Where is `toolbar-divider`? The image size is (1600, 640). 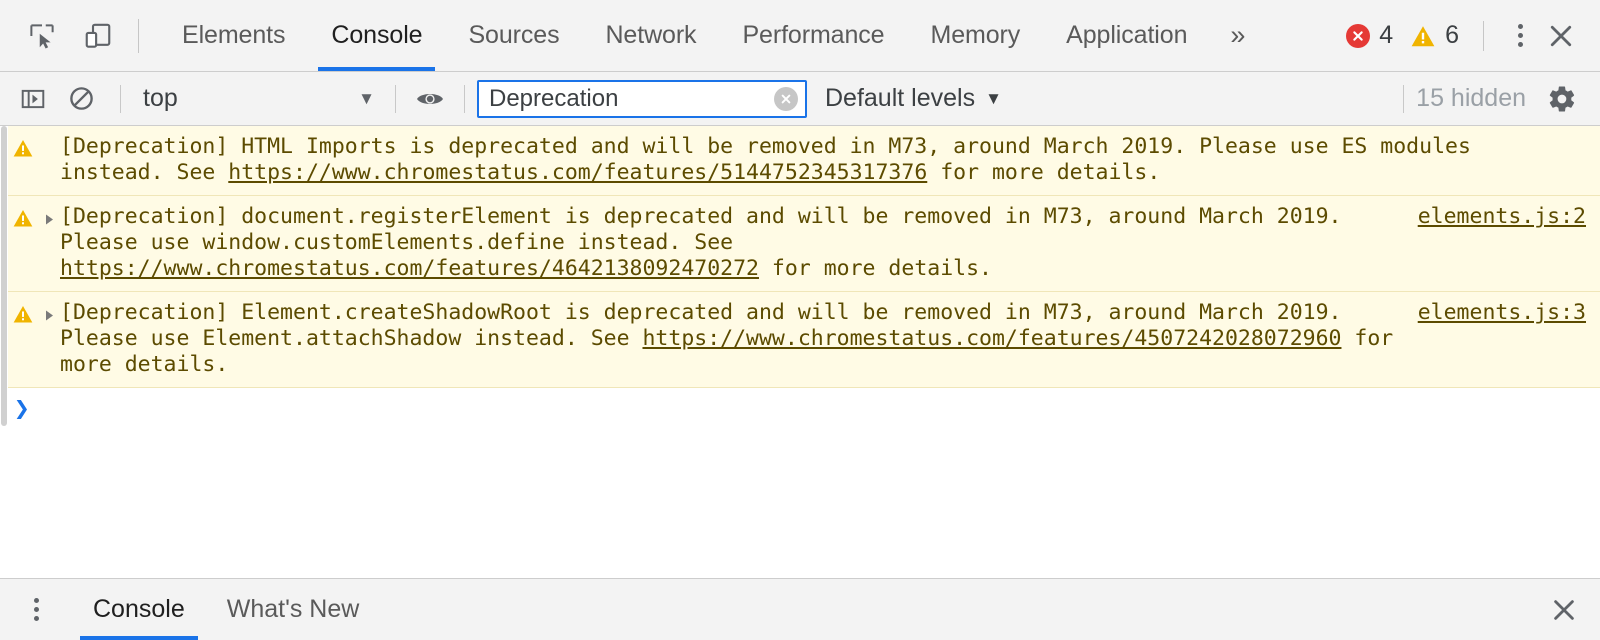
toolbar-divider is located at coordinates (138, 35).